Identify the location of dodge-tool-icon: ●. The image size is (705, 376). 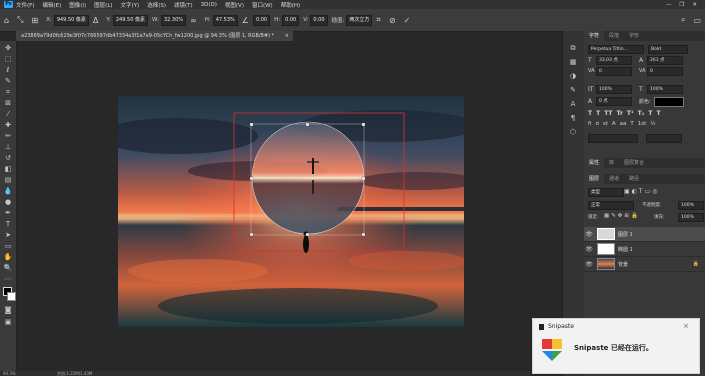
(8, 202).